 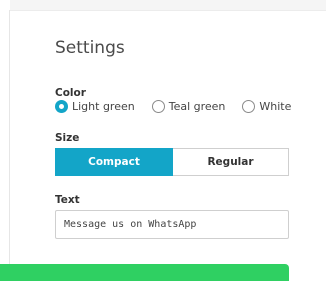 I want to click on whatsapp-preview-bar, so click(x=144, y=272).